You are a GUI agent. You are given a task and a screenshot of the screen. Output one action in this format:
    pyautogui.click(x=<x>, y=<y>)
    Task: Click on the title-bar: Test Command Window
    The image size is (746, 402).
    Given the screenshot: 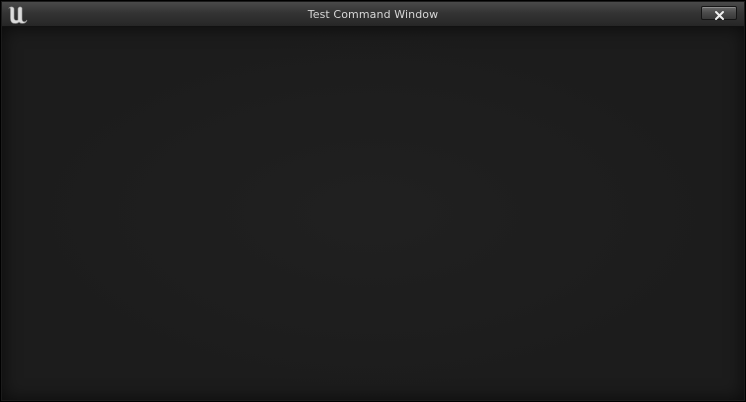 What is the action you would take?
    pyautogui.click(x=373, y=14)
    